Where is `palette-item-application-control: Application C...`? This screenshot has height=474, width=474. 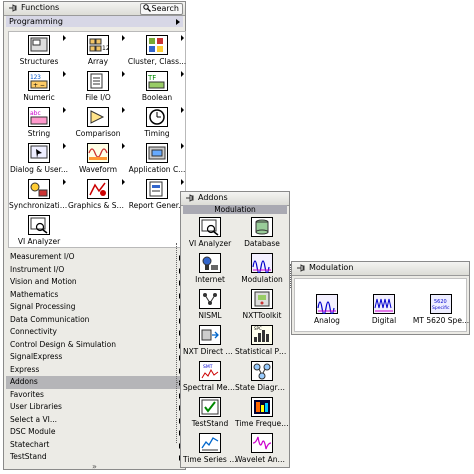
palette-item-application-control: Application C... is located at coordinates (157, 158).